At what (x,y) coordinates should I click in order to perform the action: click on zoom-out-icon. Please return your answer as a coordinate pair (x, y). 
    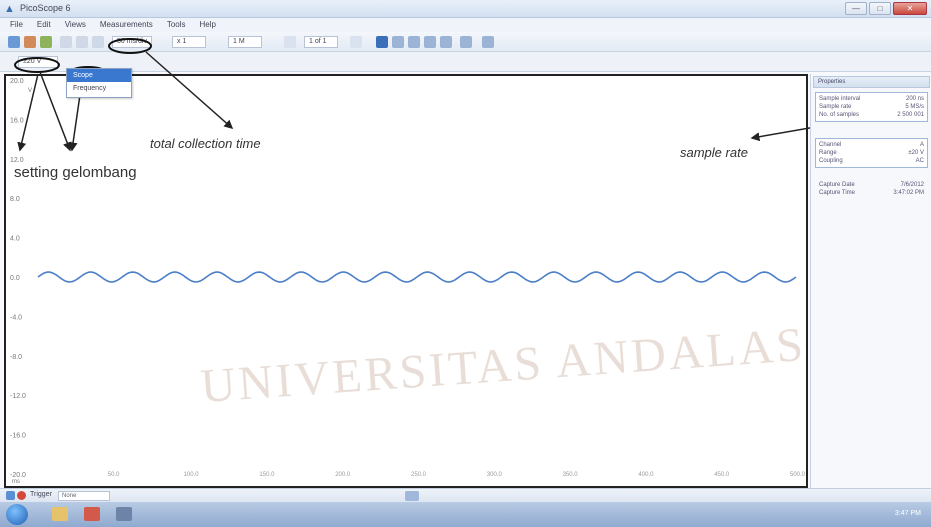
    Looking at the image, I should click on (430, 42).